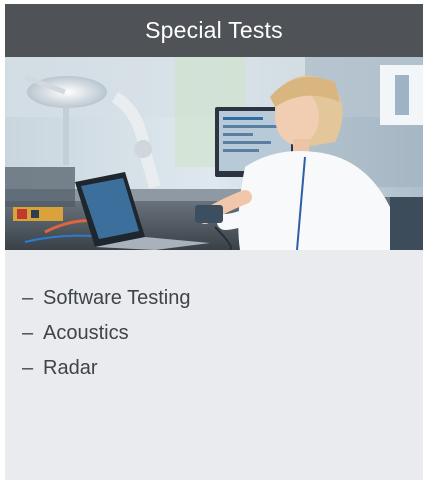 Image resolution: width=424 pixels, height=482 pixels. What do you see at coordinates (70, 368) in the screenshot?
I see `list-item-label: Radar` at bounding box center [70, 368].